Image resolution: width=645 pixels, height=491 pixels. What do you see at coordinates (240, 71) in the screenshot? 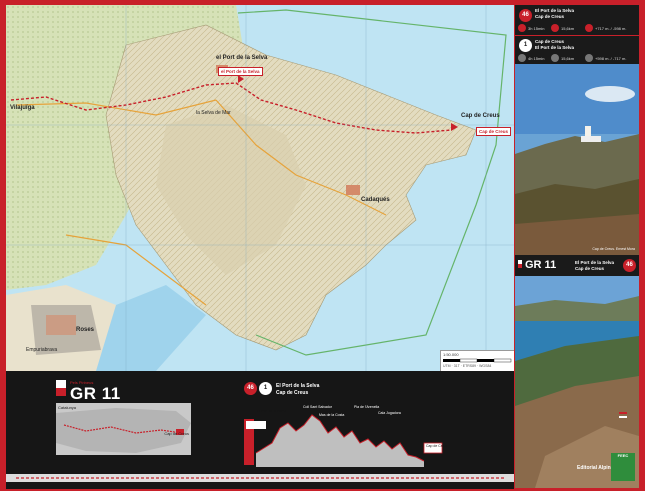
I see `route-label-start: el Port de la Selva` at bounding box center [240, 71].